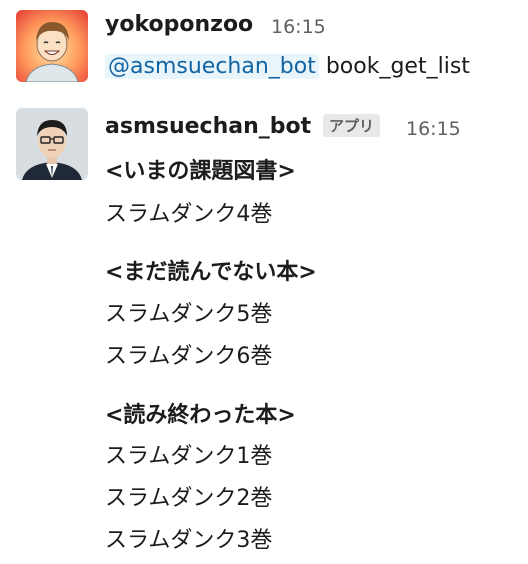 The width and height of the screenshot is (528, 564). Describe the element at coordinates (189, 314) in the screenshot. I see `list-item: スラムダンク5巻` at that location.